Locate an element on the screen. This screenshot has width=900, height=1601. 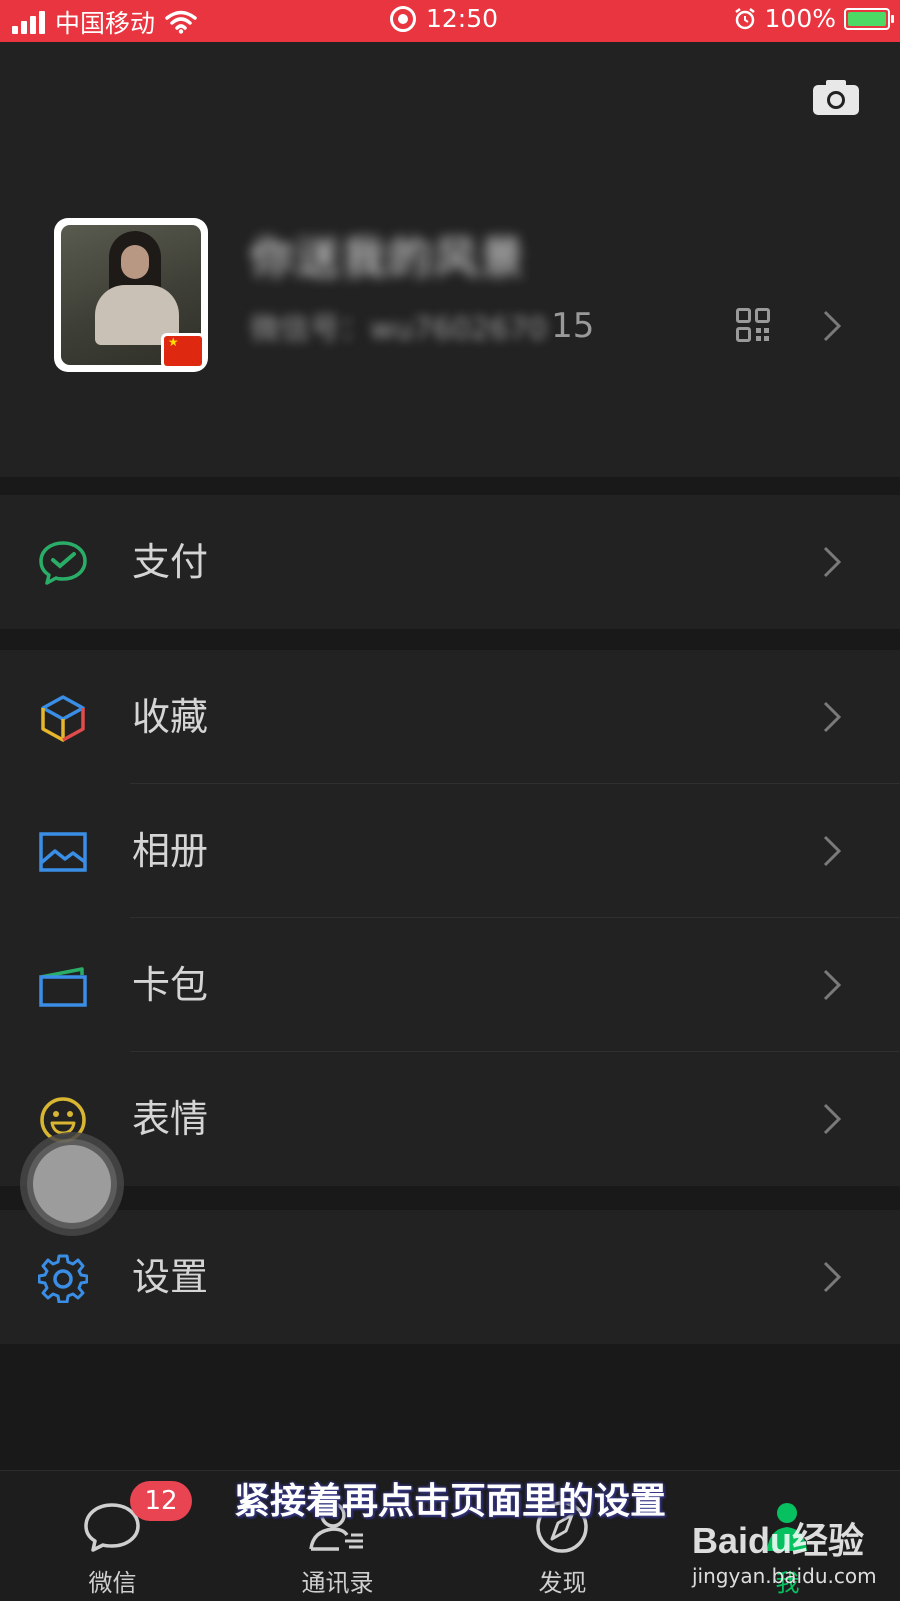
watermark-url: jingyan.baidu.com is located at coordinates (784, 1576).